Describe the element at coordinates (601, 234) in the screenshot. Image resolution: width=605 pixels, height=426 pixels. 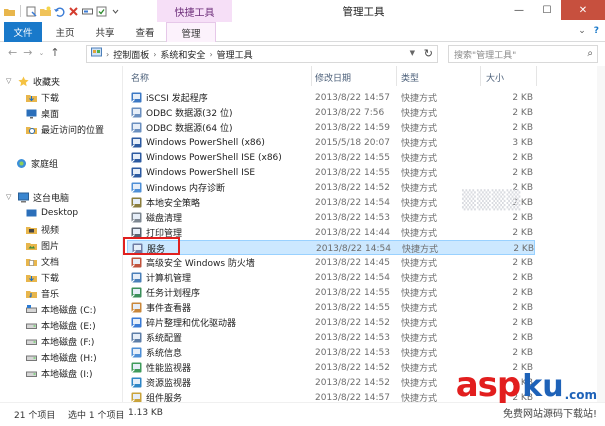
I see `vertical-scrollbar` at that location.